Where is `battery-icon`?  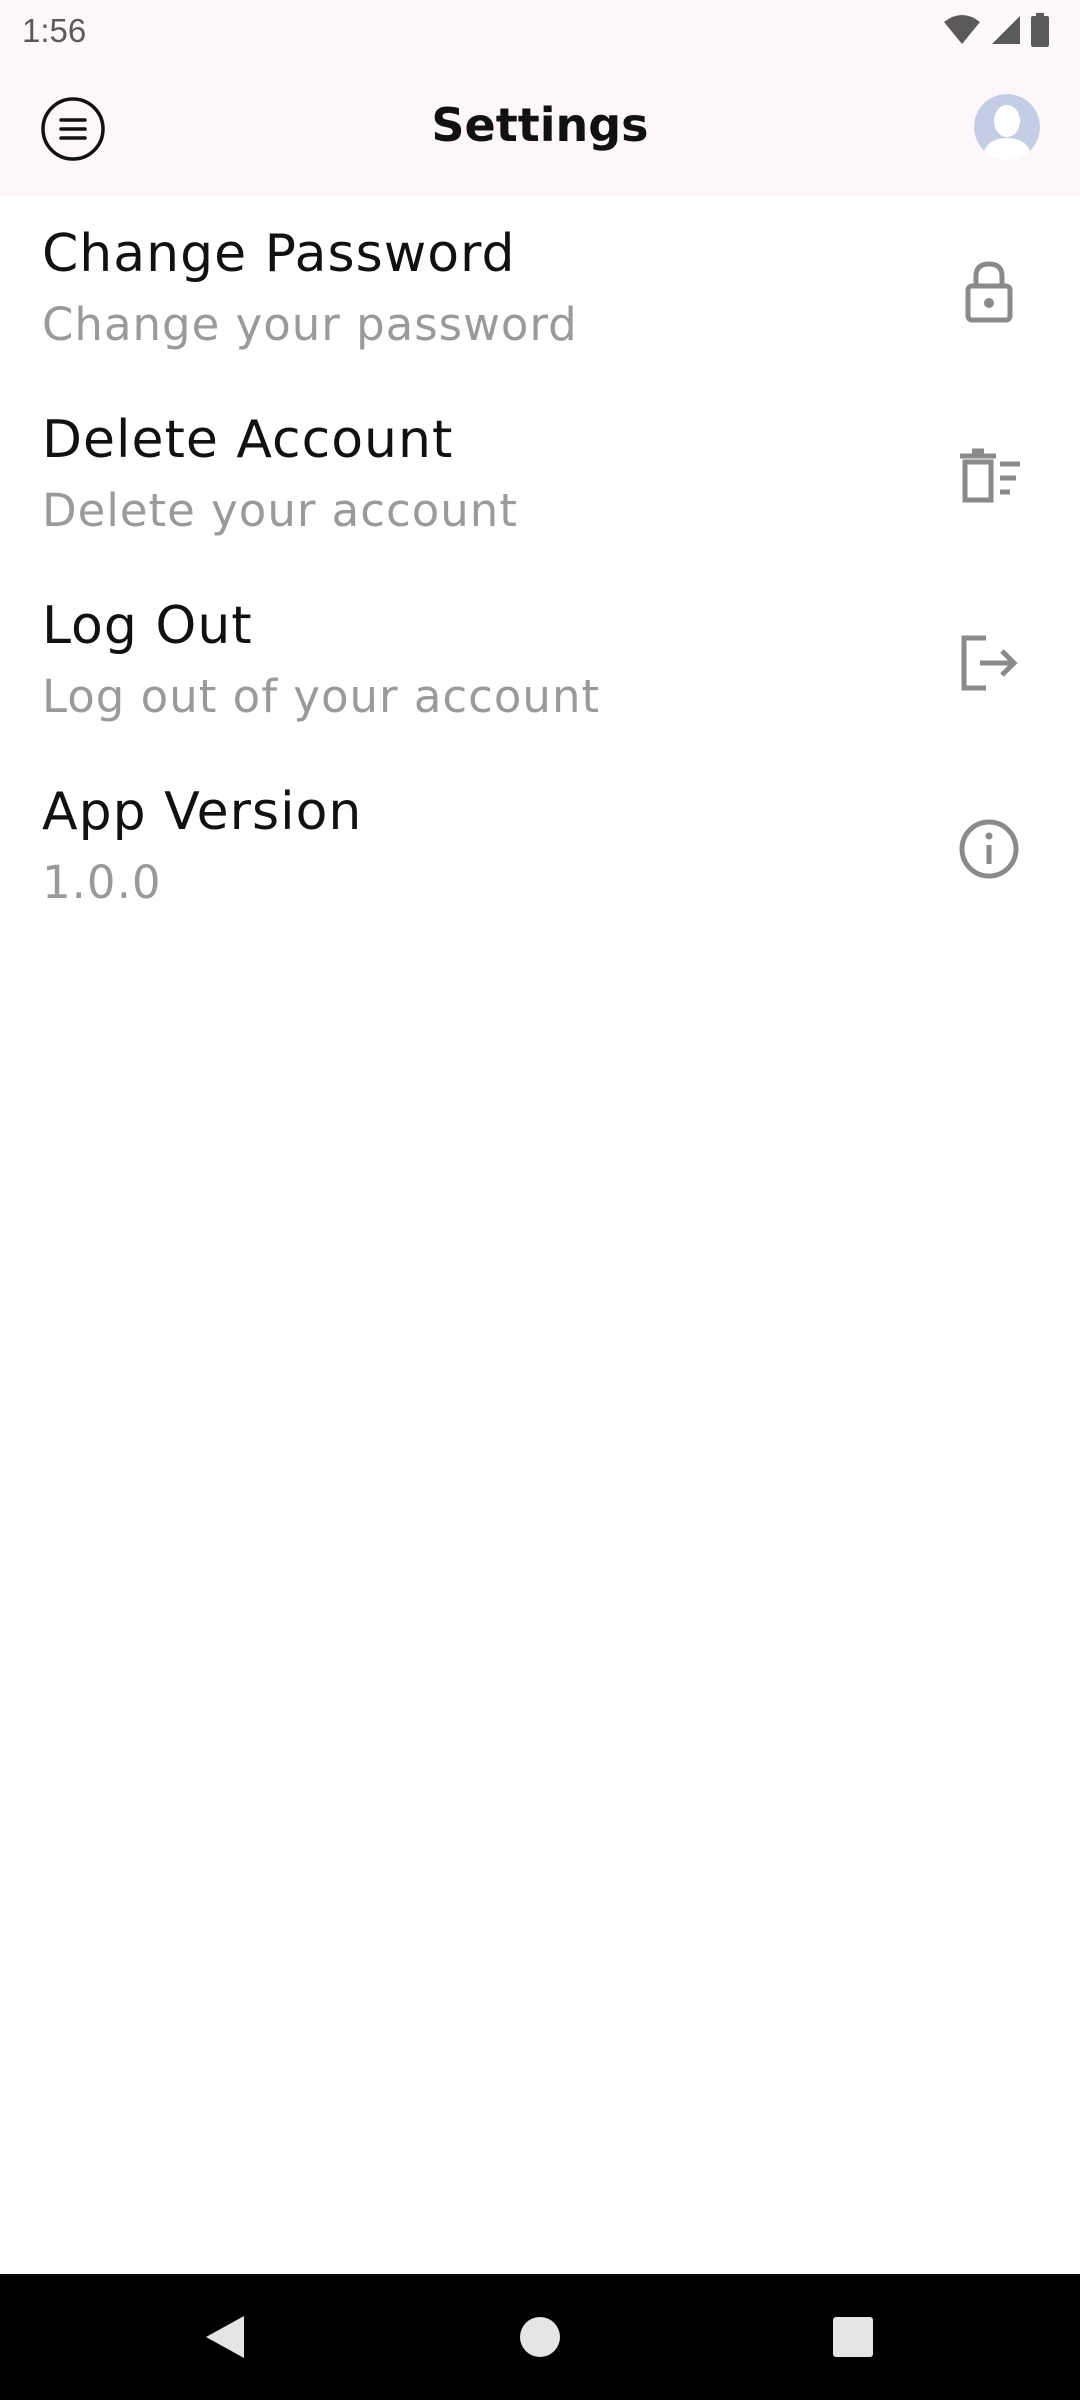
battery-icon is located at coordinates (1040, 30).